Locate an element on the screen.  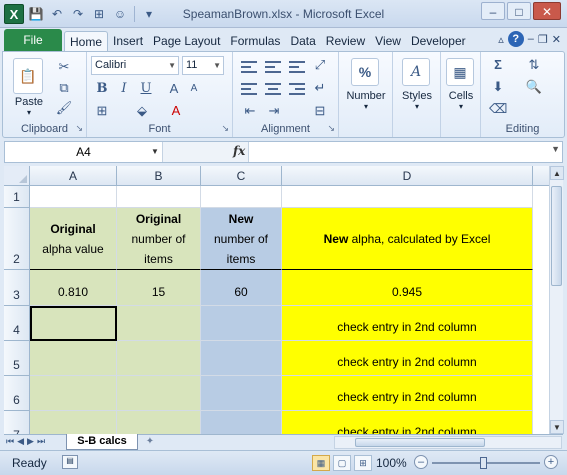
column-header-e is located at coordinates (541, 176).